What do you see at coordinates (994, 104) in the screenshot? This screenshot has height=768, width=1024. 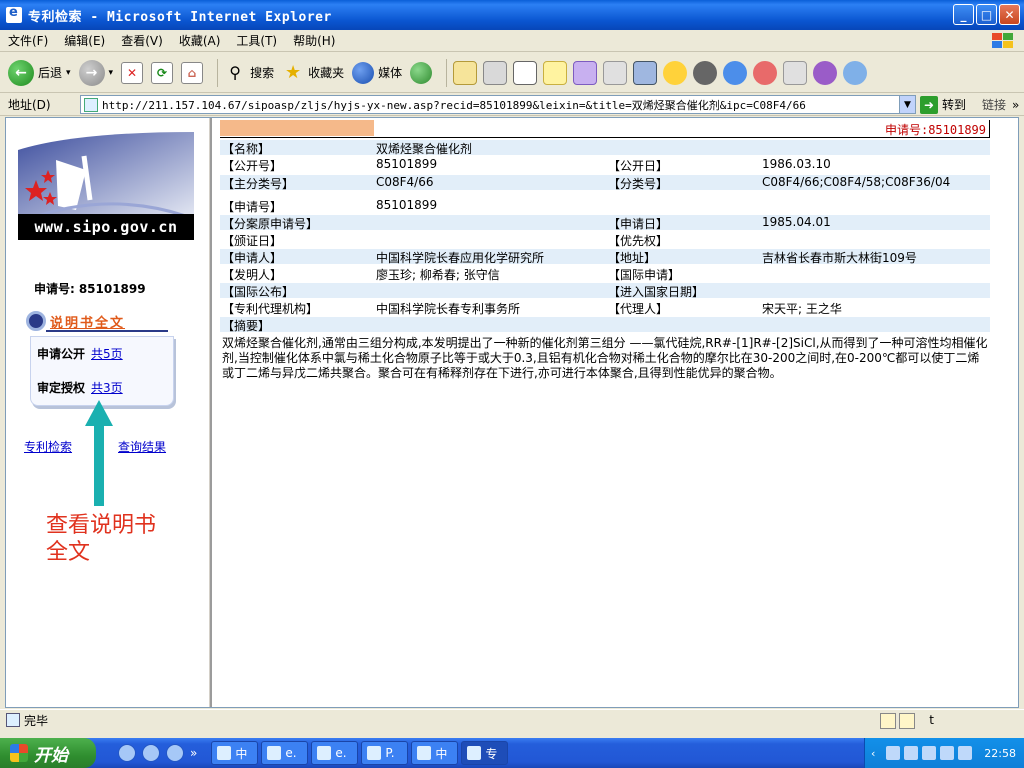 I see `links-toolbar: 链接` at bounding box center [994, 104].